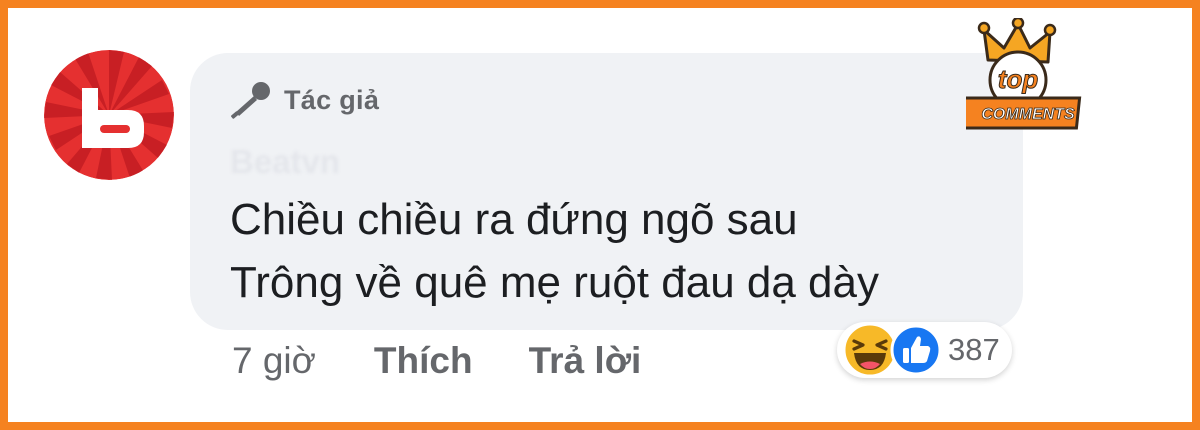 This screenshot has width=1200, height=430. I want to click on avatar, so click(109, 115).